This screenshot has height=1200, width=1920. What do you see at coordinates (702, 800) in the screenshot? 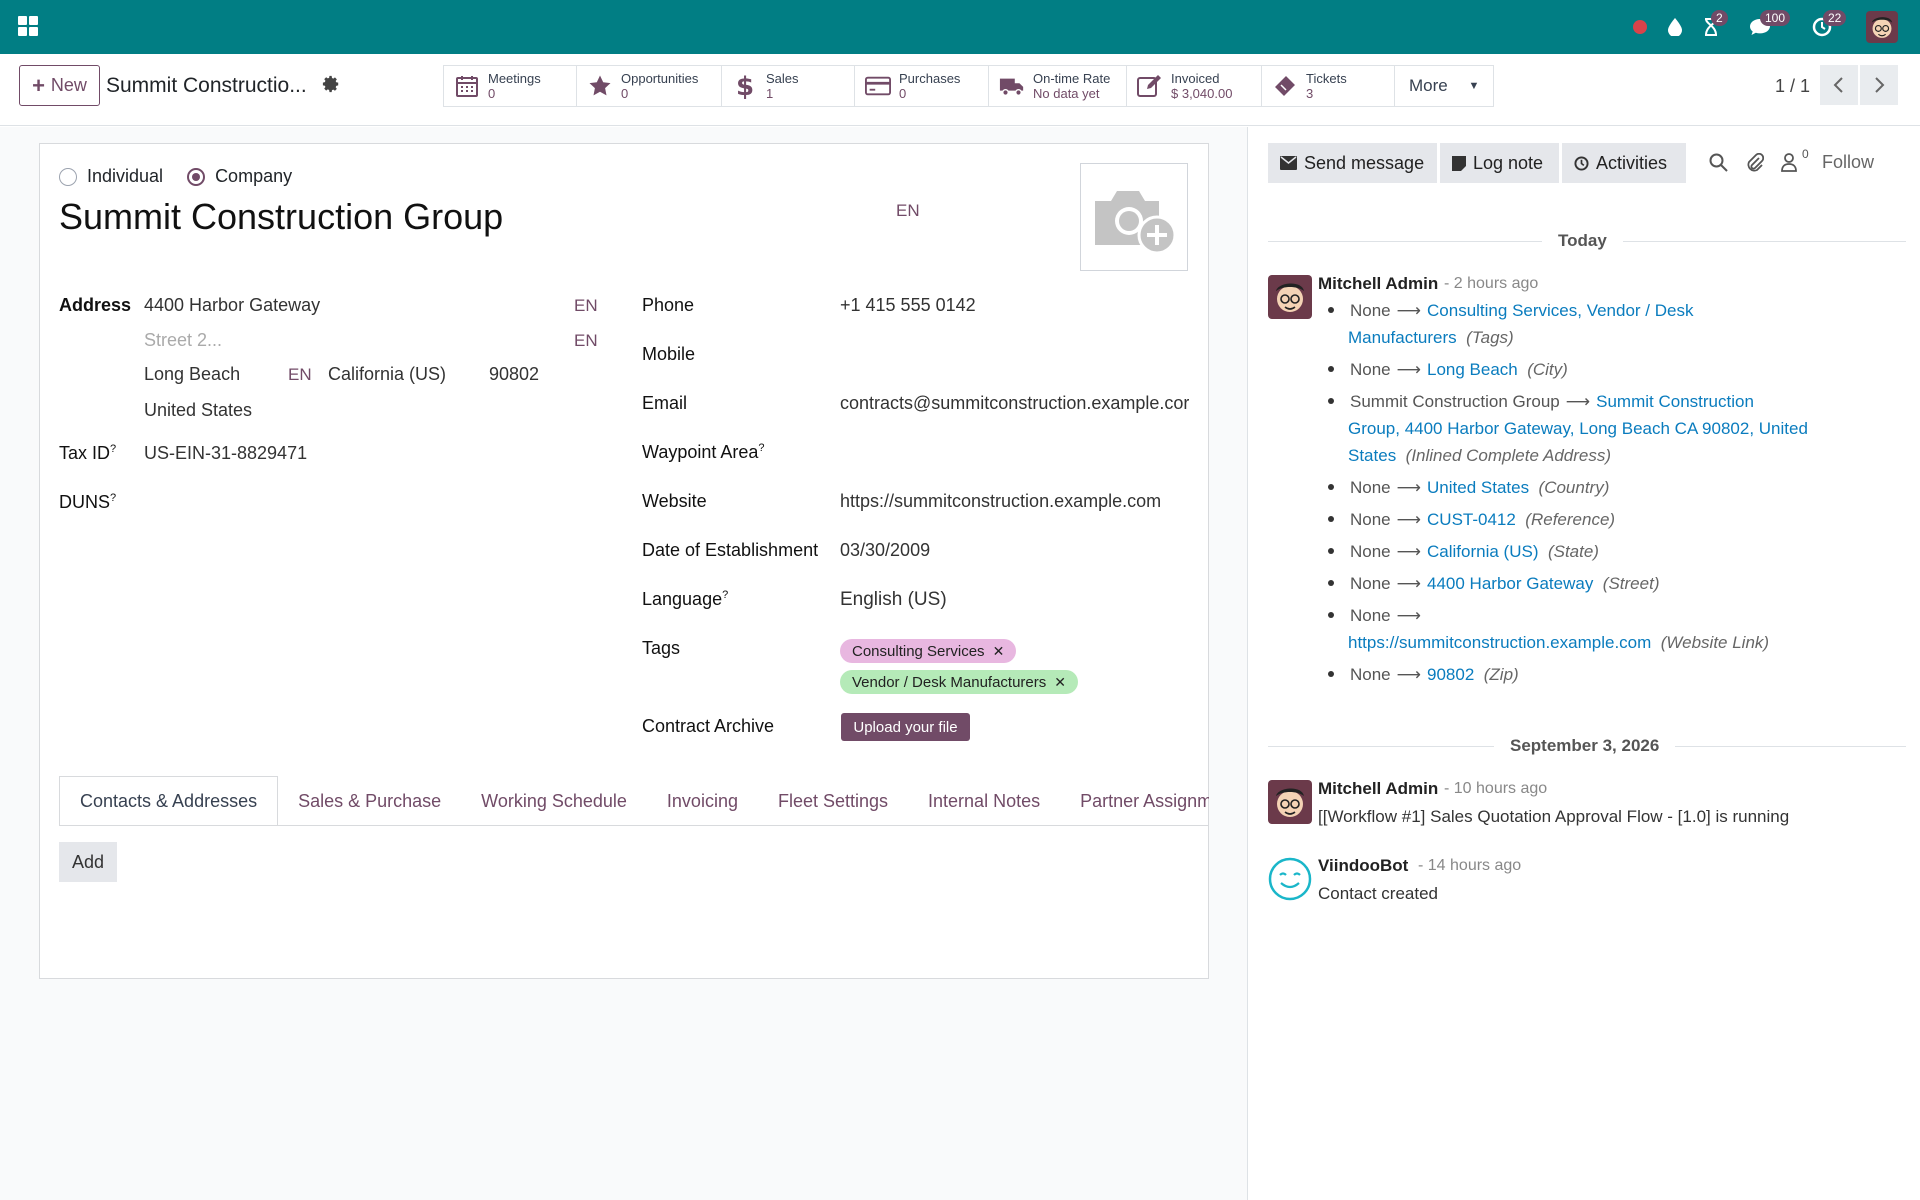
I see `tab-invoicing: Invoicing` at bounding box center [702, 800].